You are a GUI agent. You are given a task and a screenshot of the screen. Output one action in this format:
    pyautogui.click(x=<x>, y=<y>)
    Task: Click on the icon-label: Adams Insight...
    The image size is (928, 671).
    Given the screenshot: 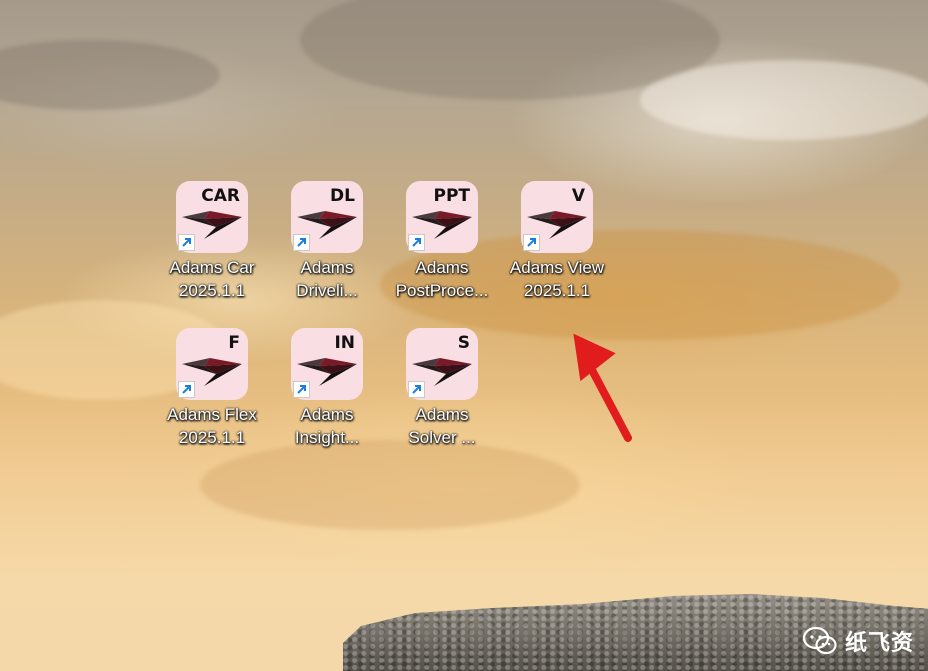 What is the action you would take?
    pyautogui.click(x=327, y=426)
    